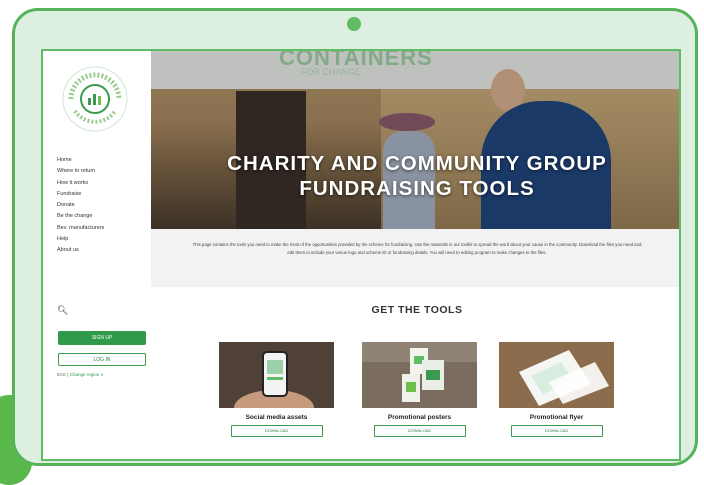  Describe the element at coordinates (556, 375) in the screenshot. I see `flyer-image` at that location.